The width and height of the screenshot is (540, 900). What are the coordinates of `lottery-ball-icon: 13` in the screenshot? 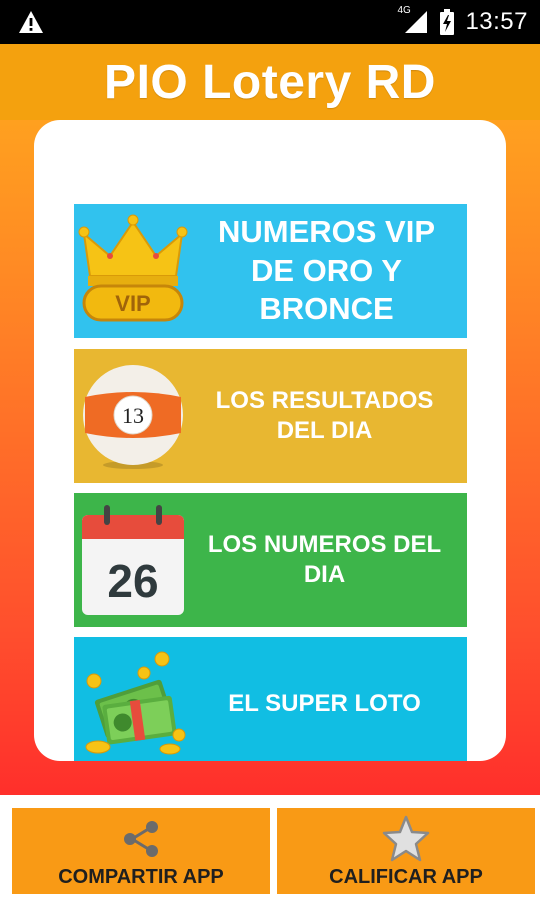 It's located at (133, 416).